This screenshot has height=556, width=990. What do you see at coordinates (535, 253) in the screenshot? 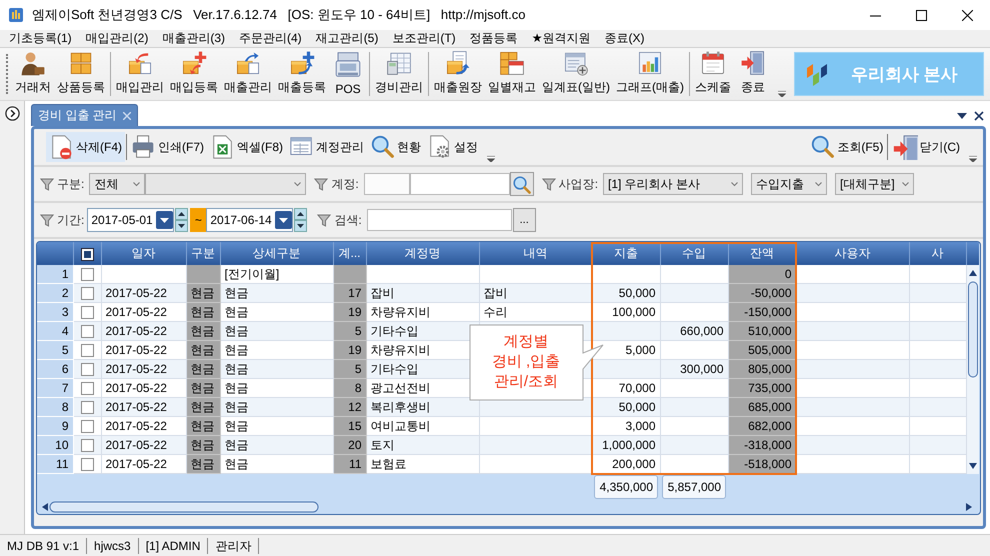
I see `column-header: 내역` at bounding box center [535, 253].